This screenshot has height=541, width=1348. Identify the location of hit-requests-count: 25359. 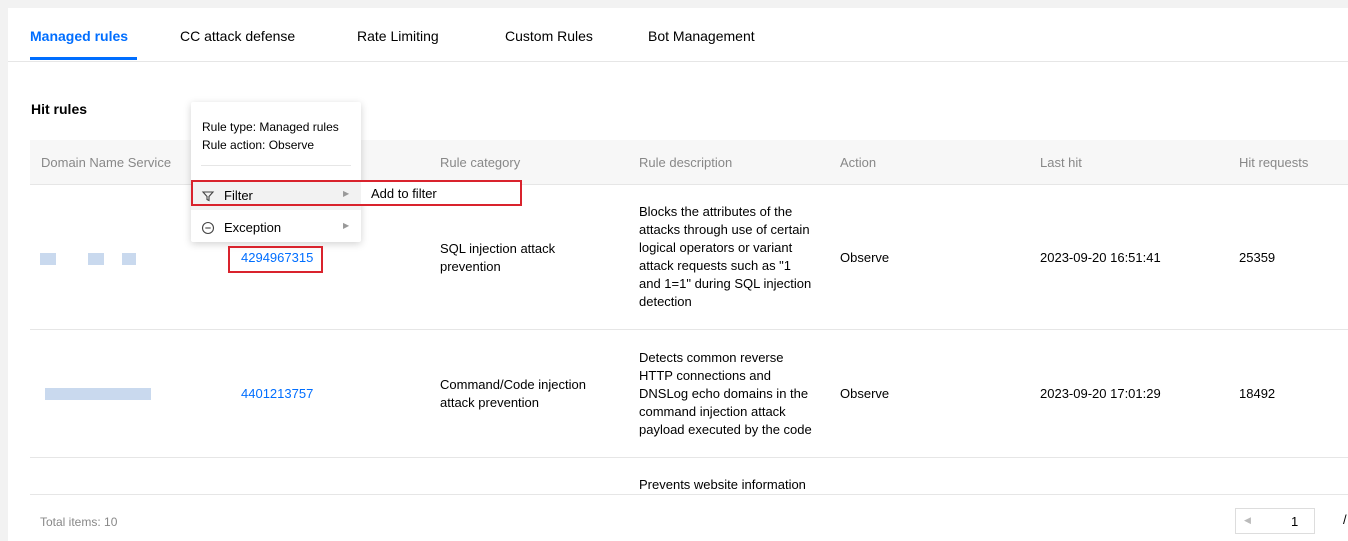
(1257, 257).